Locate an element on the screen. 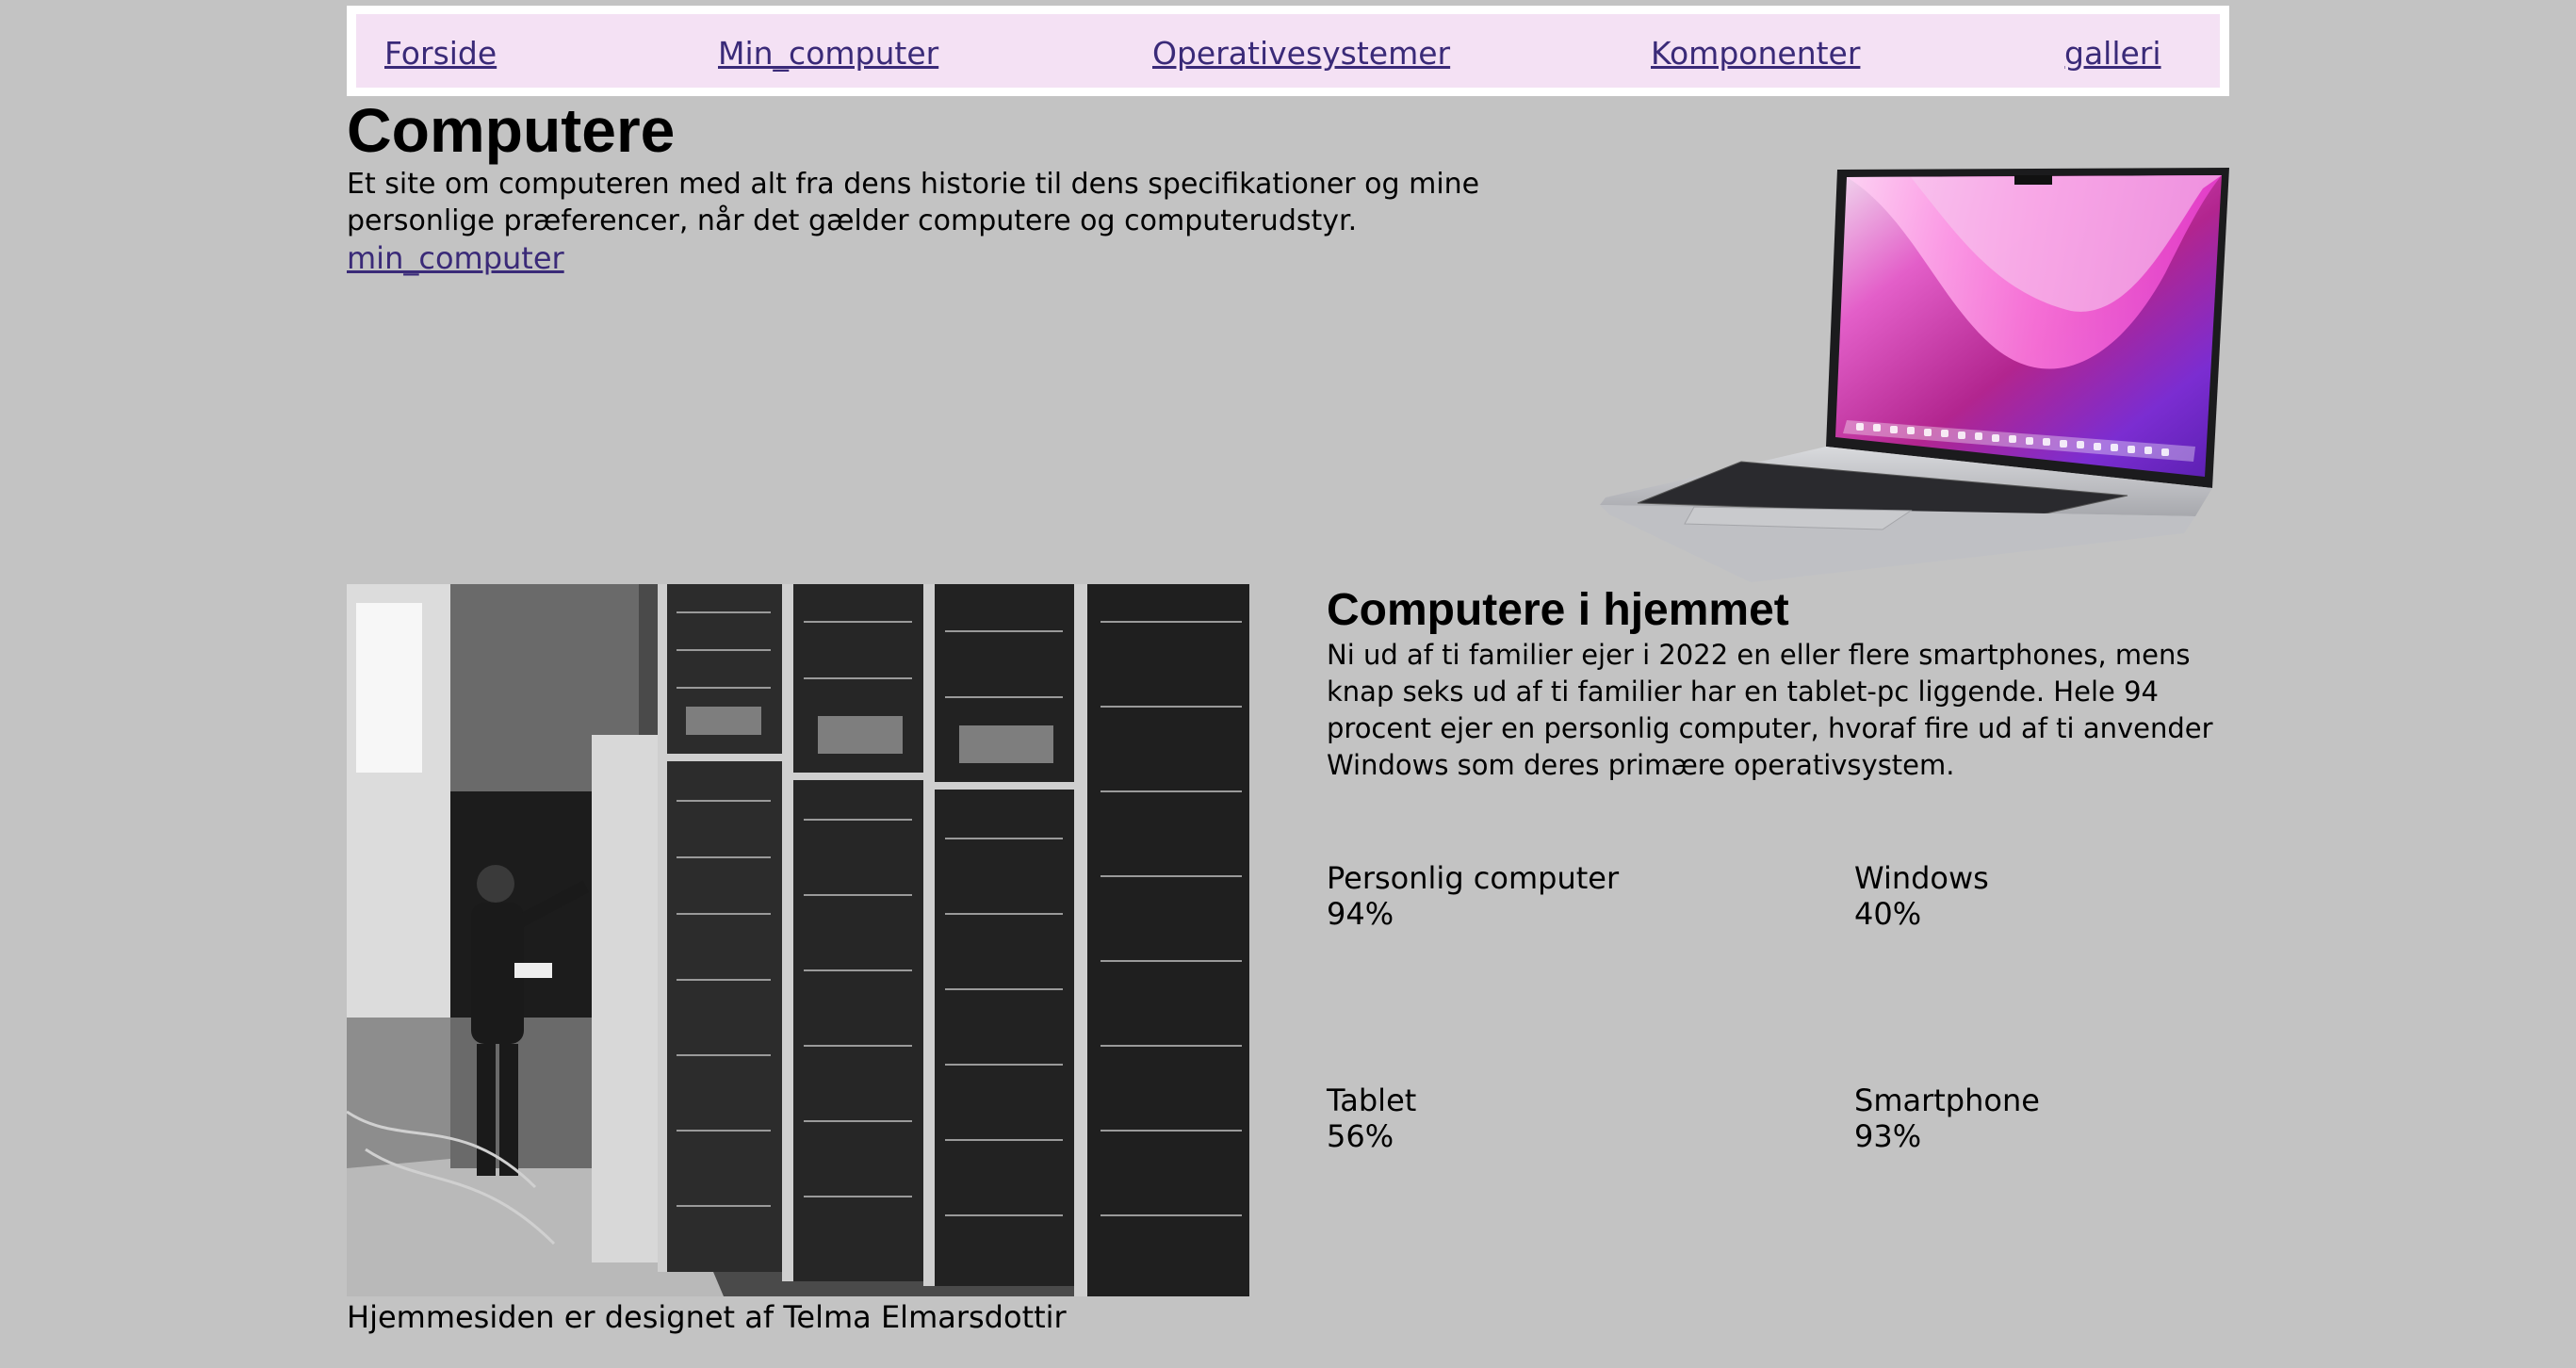  nav-link-forside: Forside is located at coordinates (440, 54).